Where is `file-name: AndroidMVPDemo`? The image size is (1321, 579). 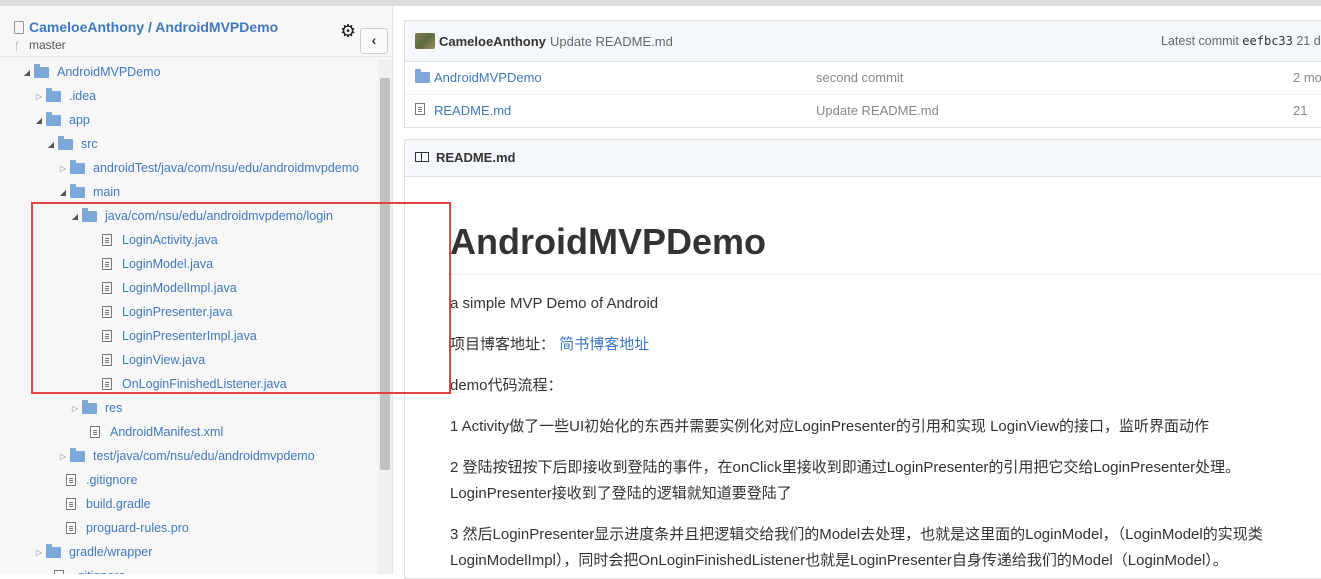
file-name: AndroidMVPDemo is located at coordinates (488, 77).